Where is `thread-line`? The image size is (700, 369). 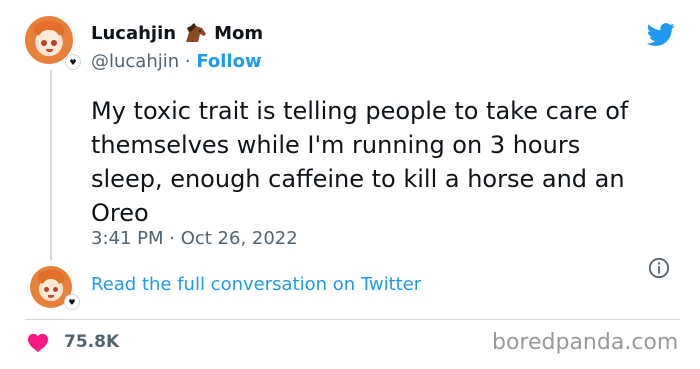
thread-line is located at coordinates (51, 165).